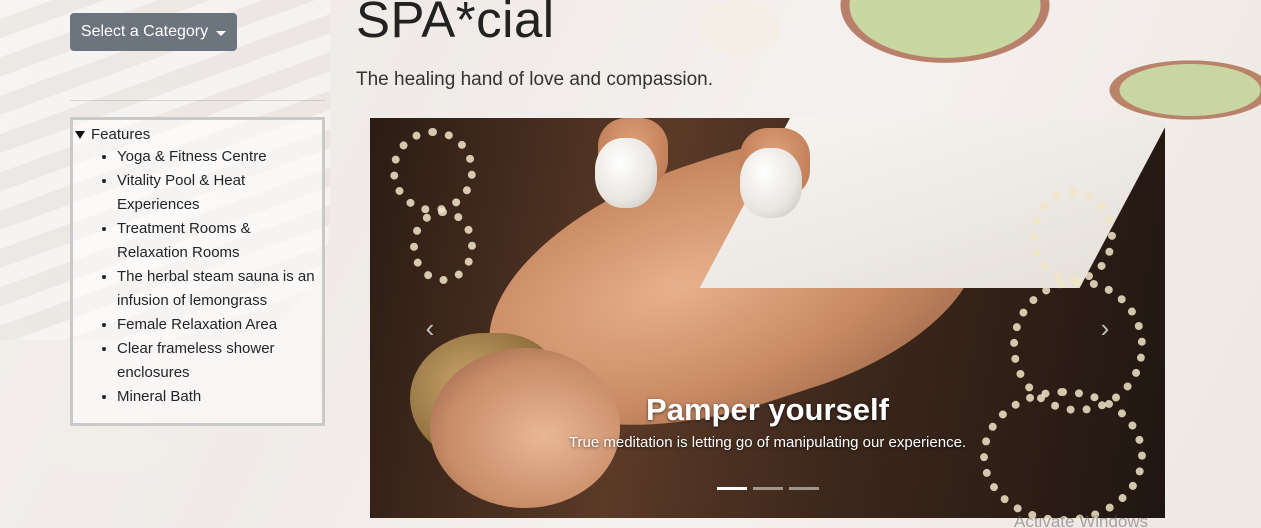 The height and width of the screenshot is (528, 1261). I want to click on chevron-left-icon: ‹, so click(430, 327).